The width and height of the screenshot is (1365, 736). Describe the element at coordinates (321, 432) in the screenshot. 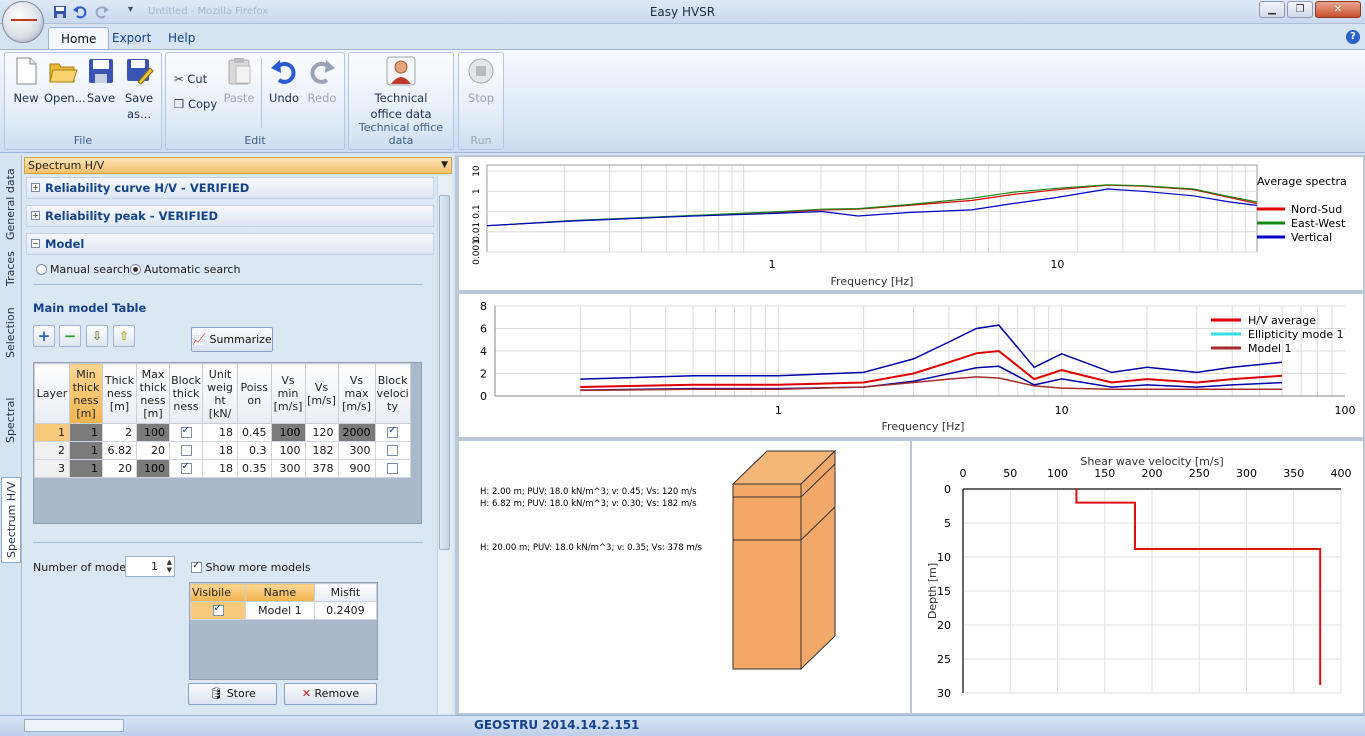

I see `cell-vs: 120` at that location.